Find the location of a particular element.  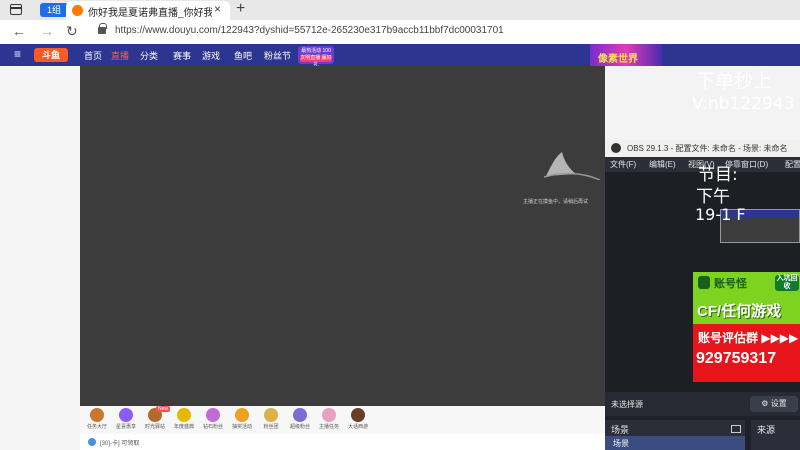

ad-group-label: 账号评估群 ▶▶▶▶ is located at coordinates (748, 338).